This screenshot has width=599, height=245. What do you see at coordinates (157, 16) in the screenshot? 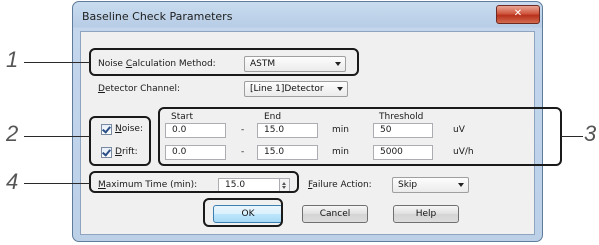
I see `dialog-title: Baseline Check Parameters` at bounding box center [157, 16].